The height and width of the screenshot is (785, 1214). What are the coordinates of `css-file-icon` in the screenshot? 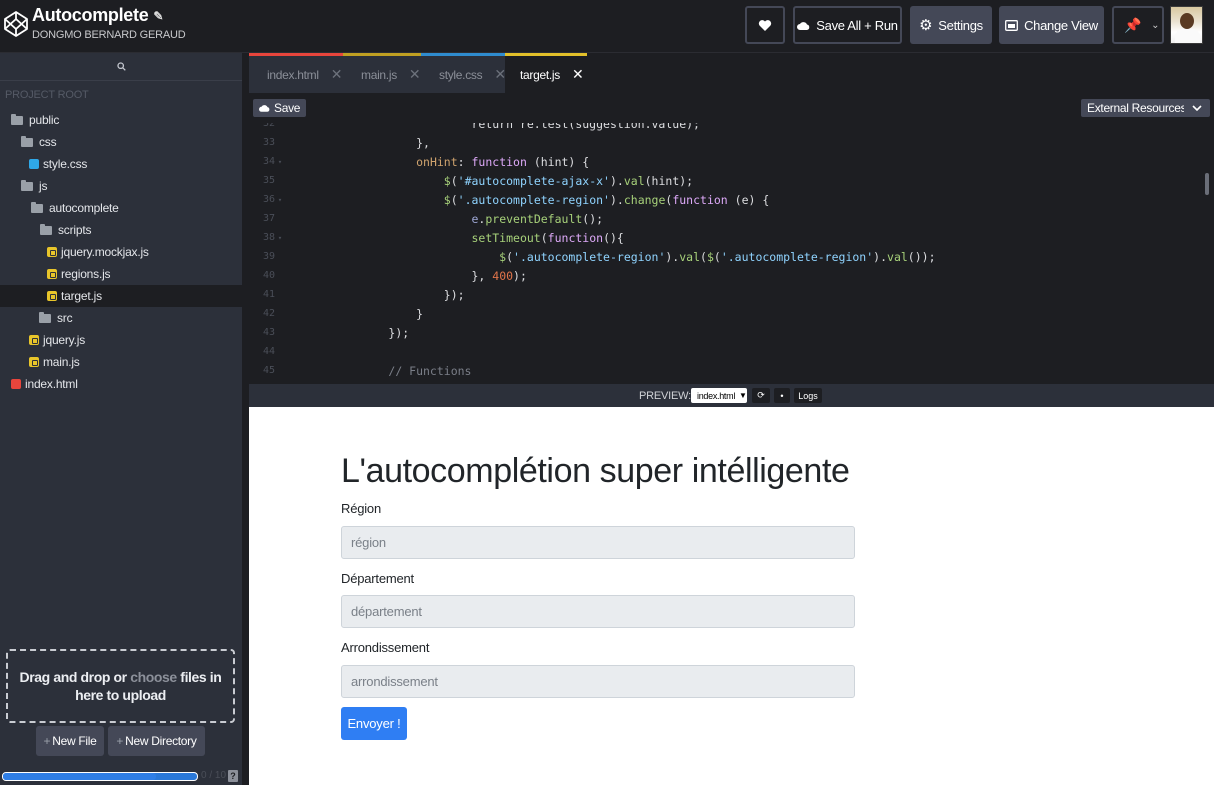 It's located at (34, 164).